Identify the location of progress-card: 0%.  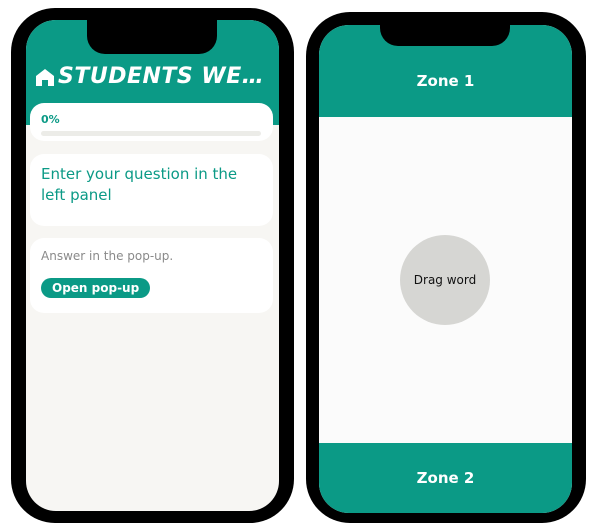
(151, 122).